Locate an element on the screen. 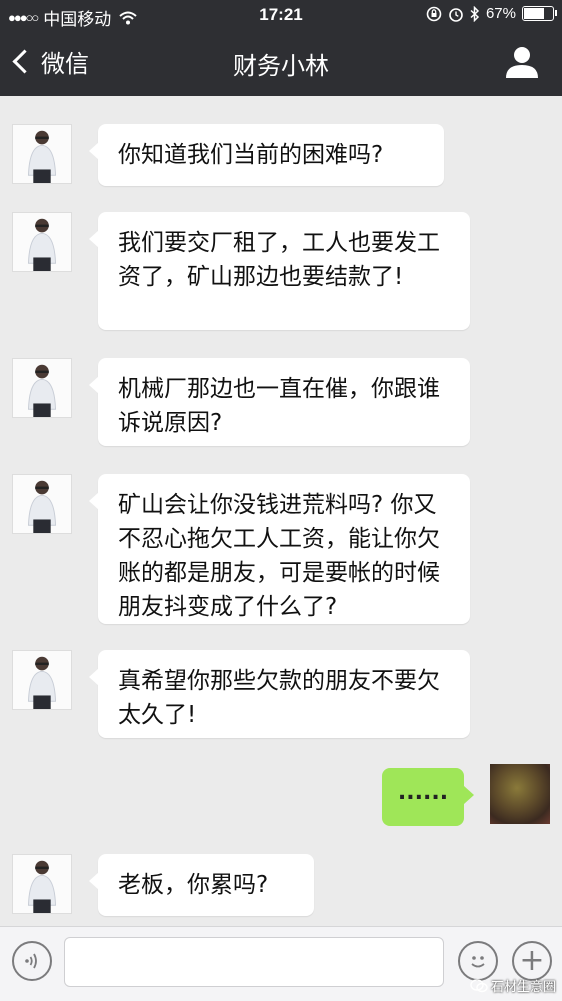  input-bar: + 石材生意圈 is located at coordinates (281, 963).